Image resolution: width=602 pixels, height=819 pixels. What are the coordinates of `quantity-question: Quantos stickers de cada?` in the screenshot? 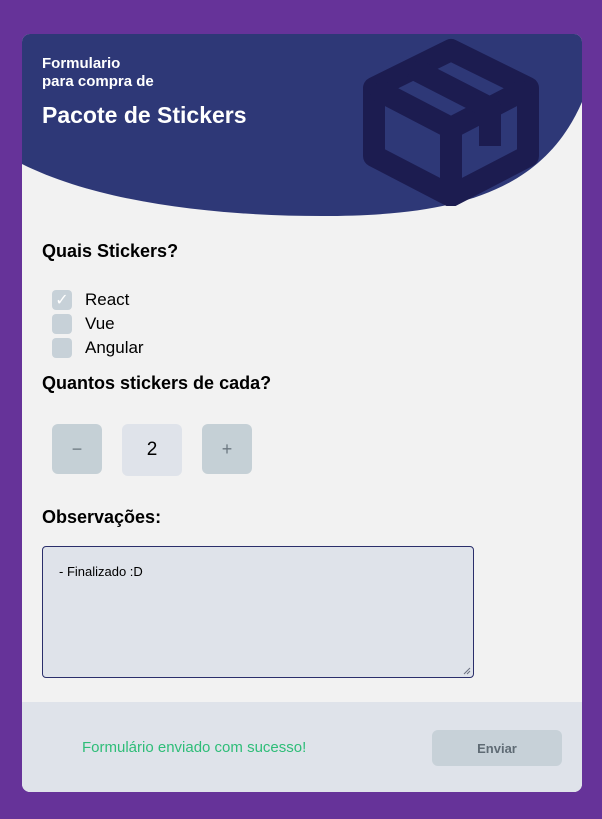 It's located at (157, 383).